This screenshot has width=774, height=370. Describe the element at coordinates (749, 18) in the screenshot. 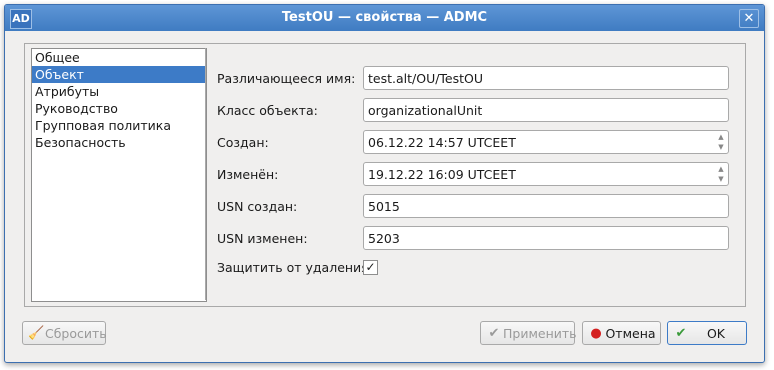

I see `close-icon: ✕` at that location.